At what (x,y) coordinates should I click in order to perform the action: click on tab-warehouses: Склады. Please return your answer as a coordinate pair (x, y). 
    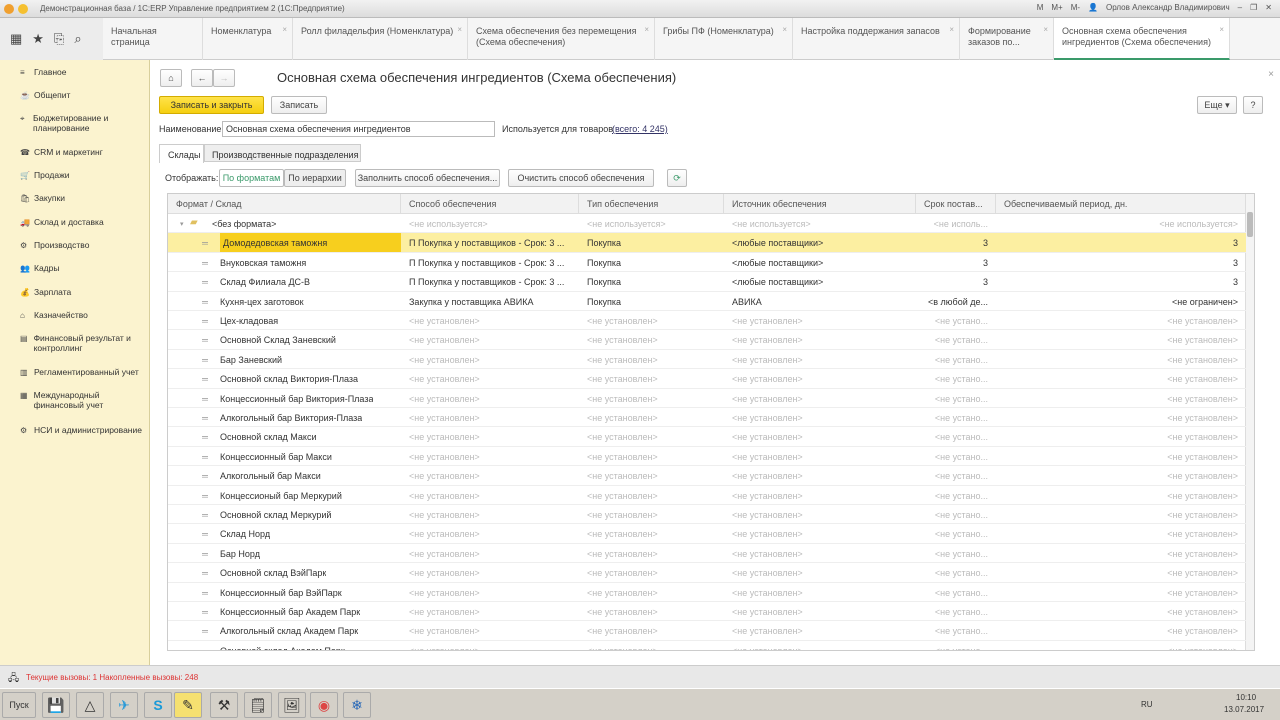
    Looking at the image, I should click on (181, 153).